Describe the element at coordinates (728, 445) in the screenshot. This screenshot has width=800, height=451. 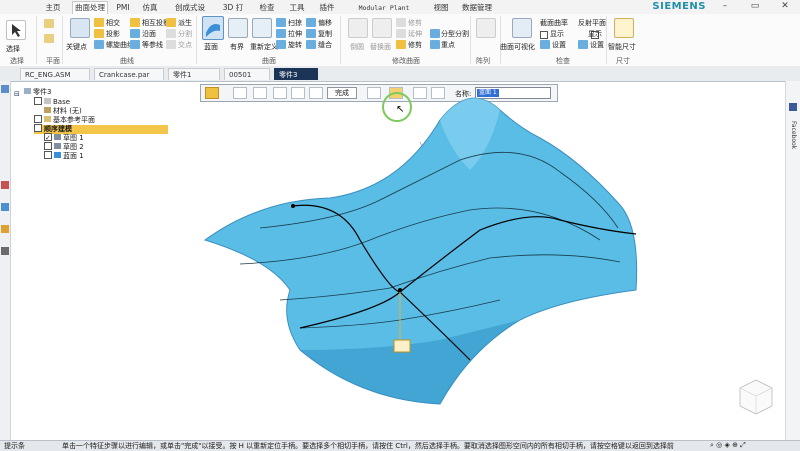
I see `status-icons: ⌕ ◎ ◈ ⊕ ⤢` at that location.